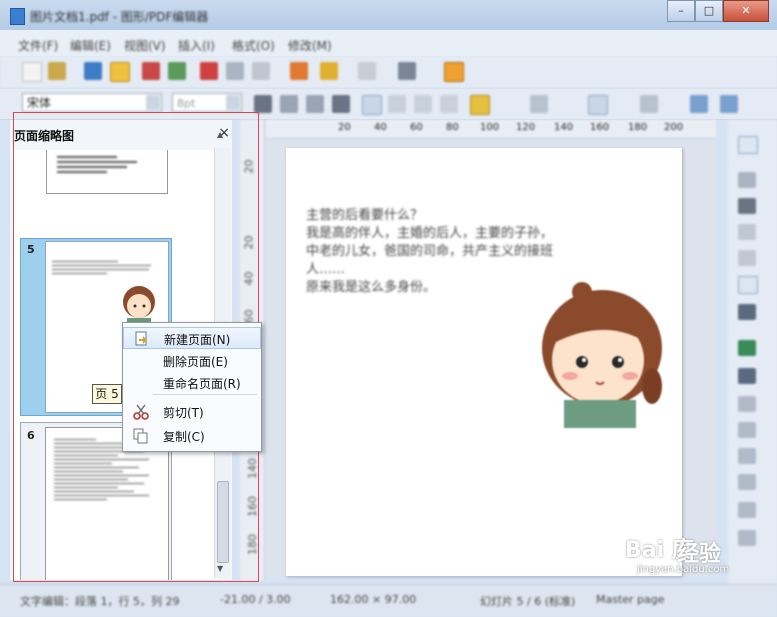  I want to click on list-icon, so click(539, 104).